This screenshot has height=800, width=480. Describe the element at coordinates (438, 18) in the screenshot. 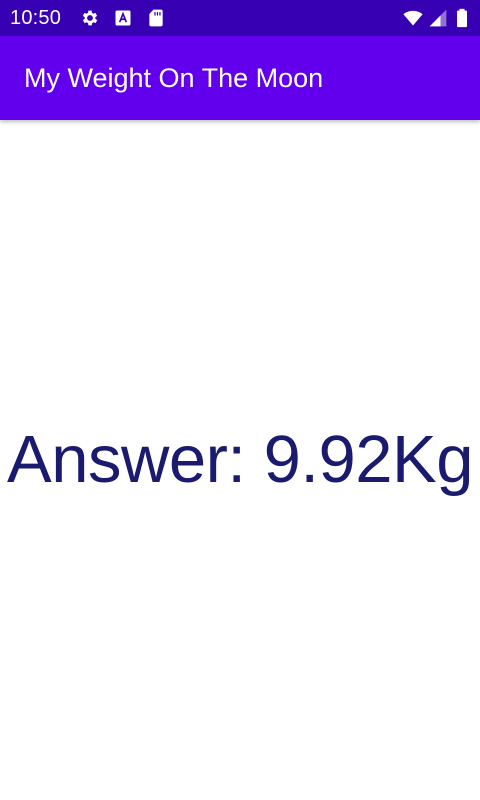

I see `cell-signal-icon` at that location.